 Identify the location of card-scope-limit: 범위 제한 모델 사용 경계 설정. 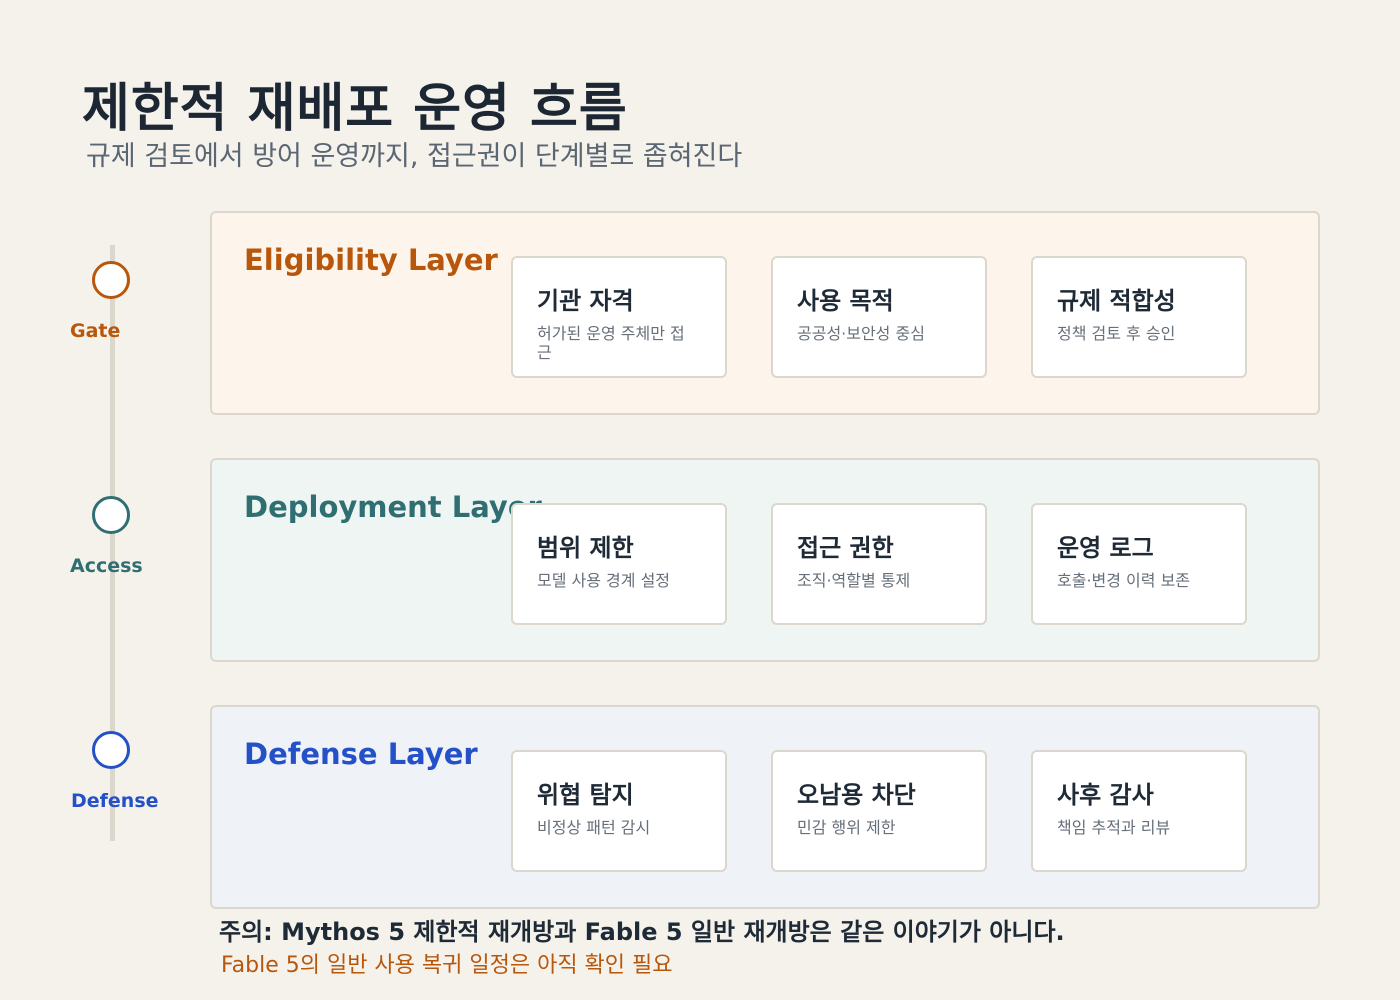
(619, 564).